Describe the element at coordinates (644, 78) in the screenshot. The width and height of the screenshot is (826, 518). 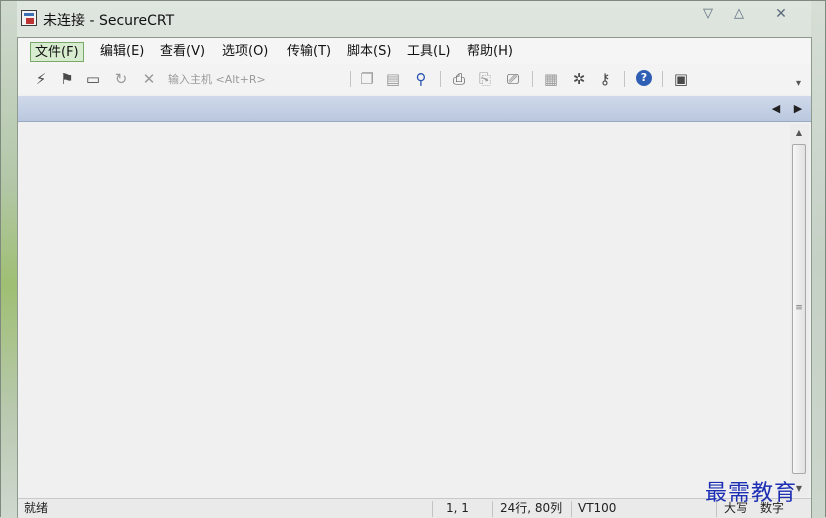
I see `help-icon: ?` at that location.